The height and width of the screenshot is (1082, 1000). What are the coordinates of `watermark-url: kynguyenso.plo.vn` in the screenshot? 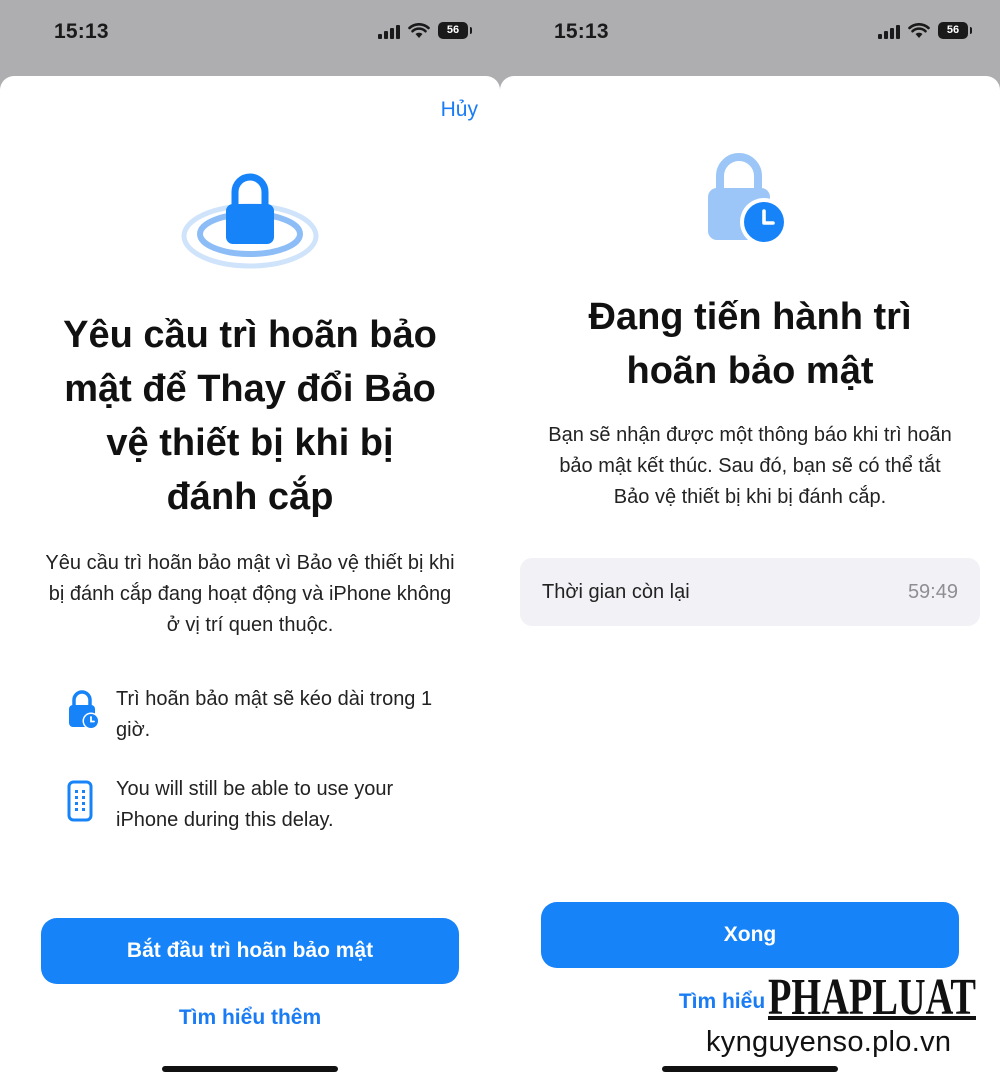 It's located at (829, 1042).